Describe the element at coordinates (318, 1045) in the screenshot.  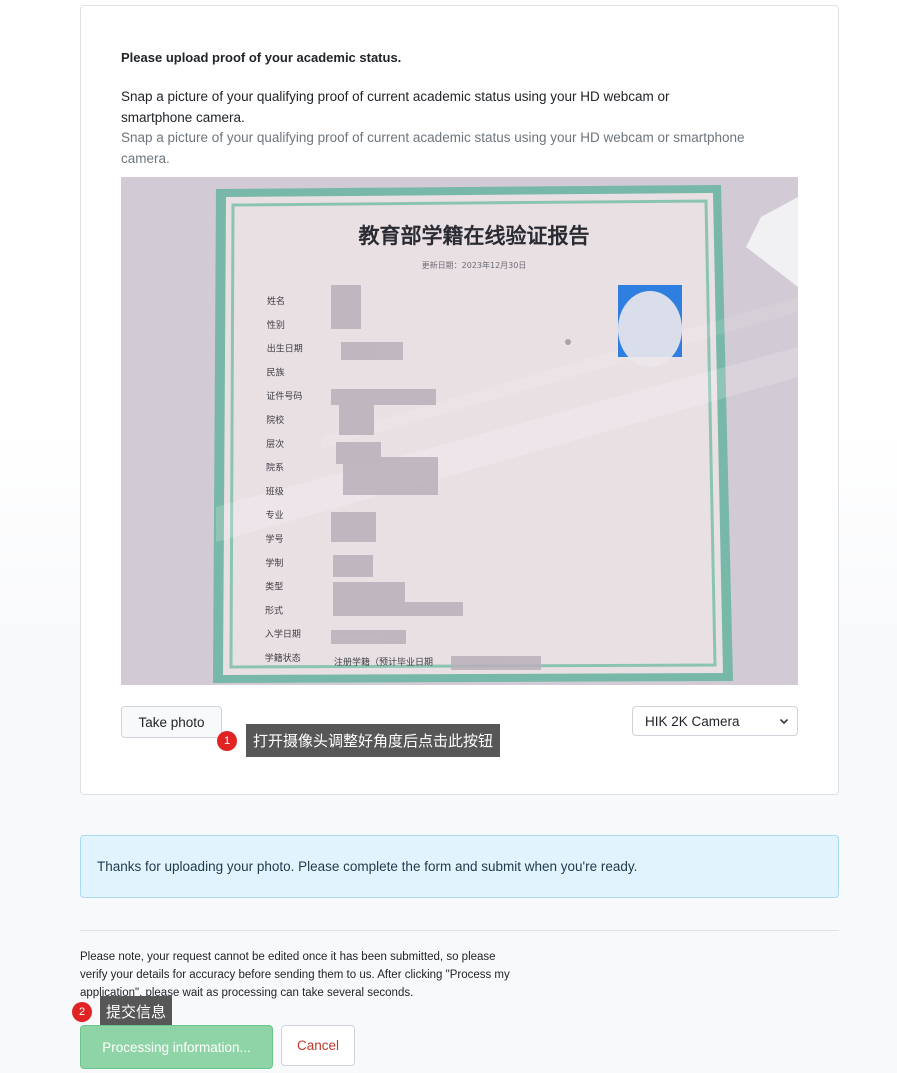
I see `cancel-button: Cancel` at that location.